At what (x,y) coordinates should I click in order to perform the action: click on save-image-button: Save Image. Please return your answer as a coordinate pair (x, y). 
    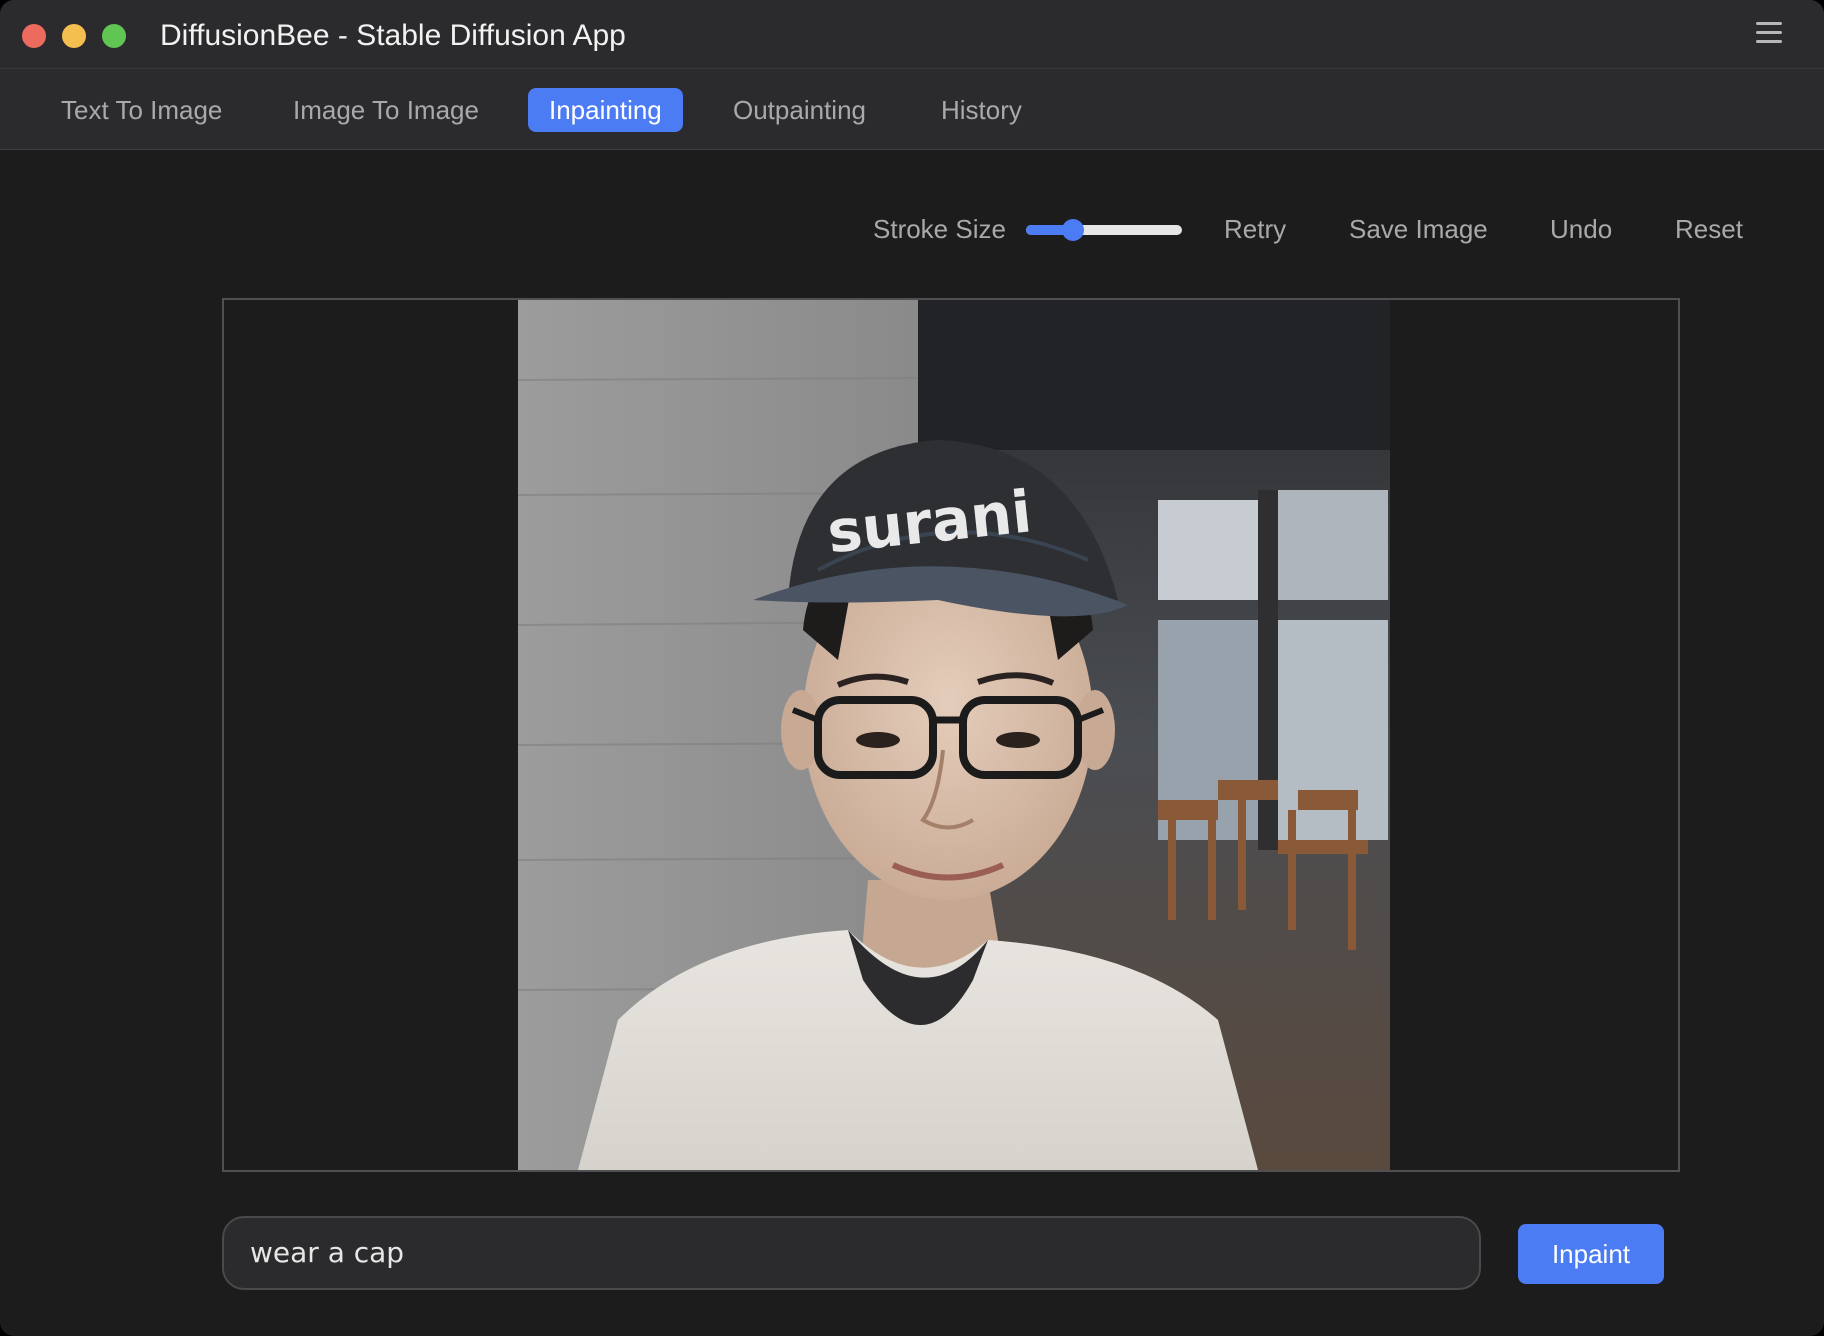
    Looking at the image, I should click on (1418, 229).